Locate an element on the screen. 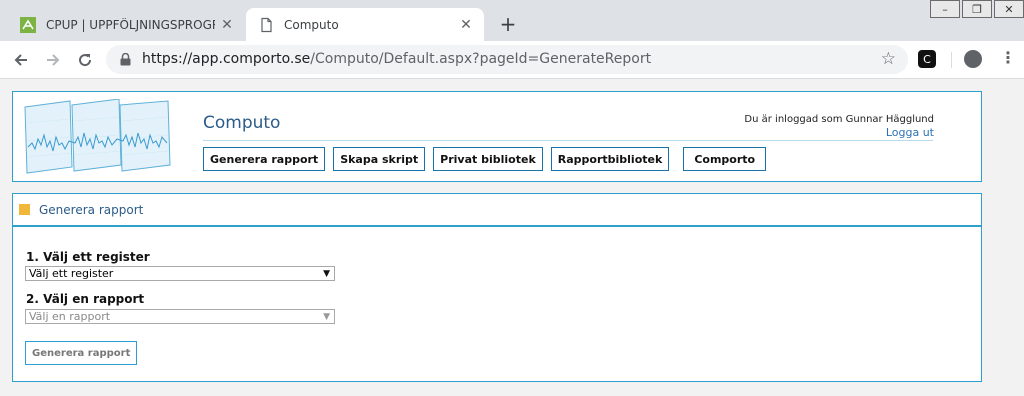  minimize-icon: – is located at coordinates (945, 9).